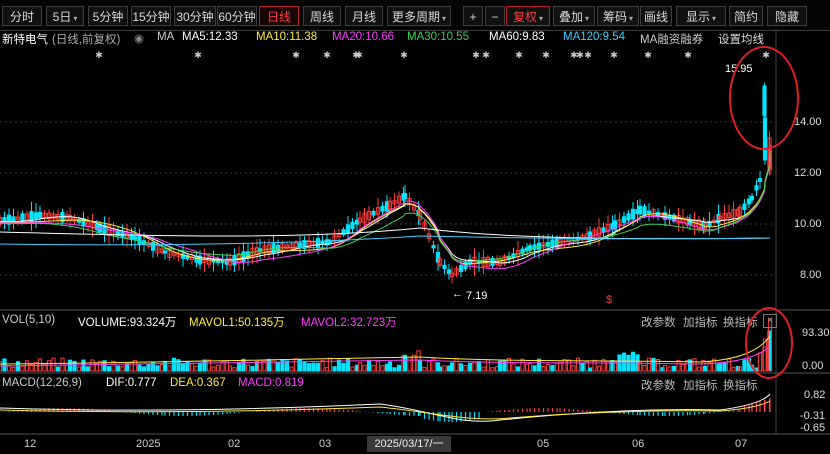  What do you see at coordinates (349, 323) in the screenshot?
I see `mavol2-value: MAVOL2:32.723万` at bounding box center [349, 323].